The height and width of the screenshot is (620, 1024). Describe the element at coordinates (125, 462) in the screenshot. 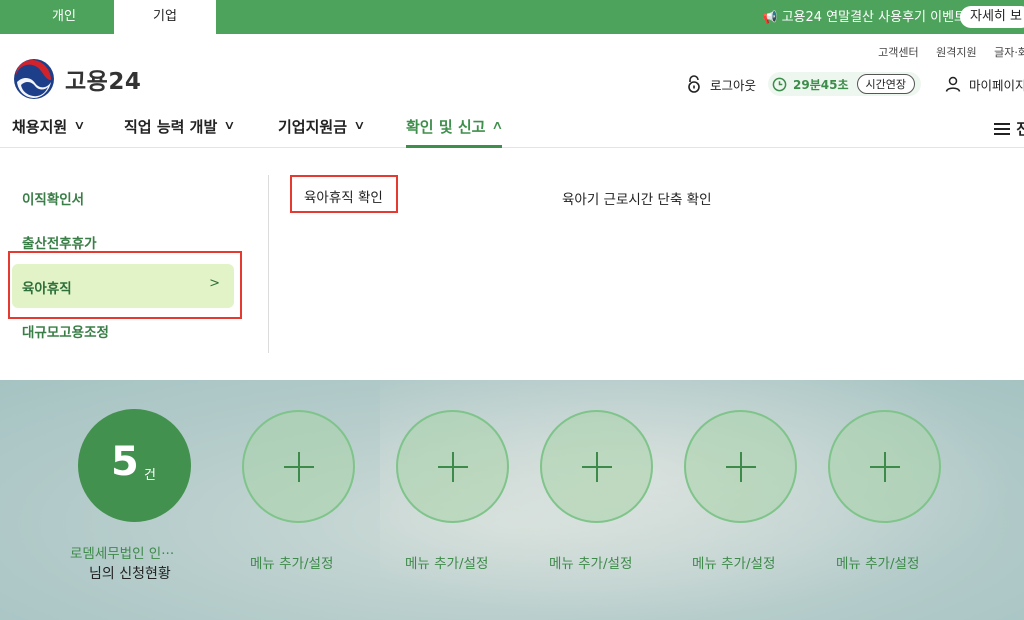

I see `application-count: 5` at that location.